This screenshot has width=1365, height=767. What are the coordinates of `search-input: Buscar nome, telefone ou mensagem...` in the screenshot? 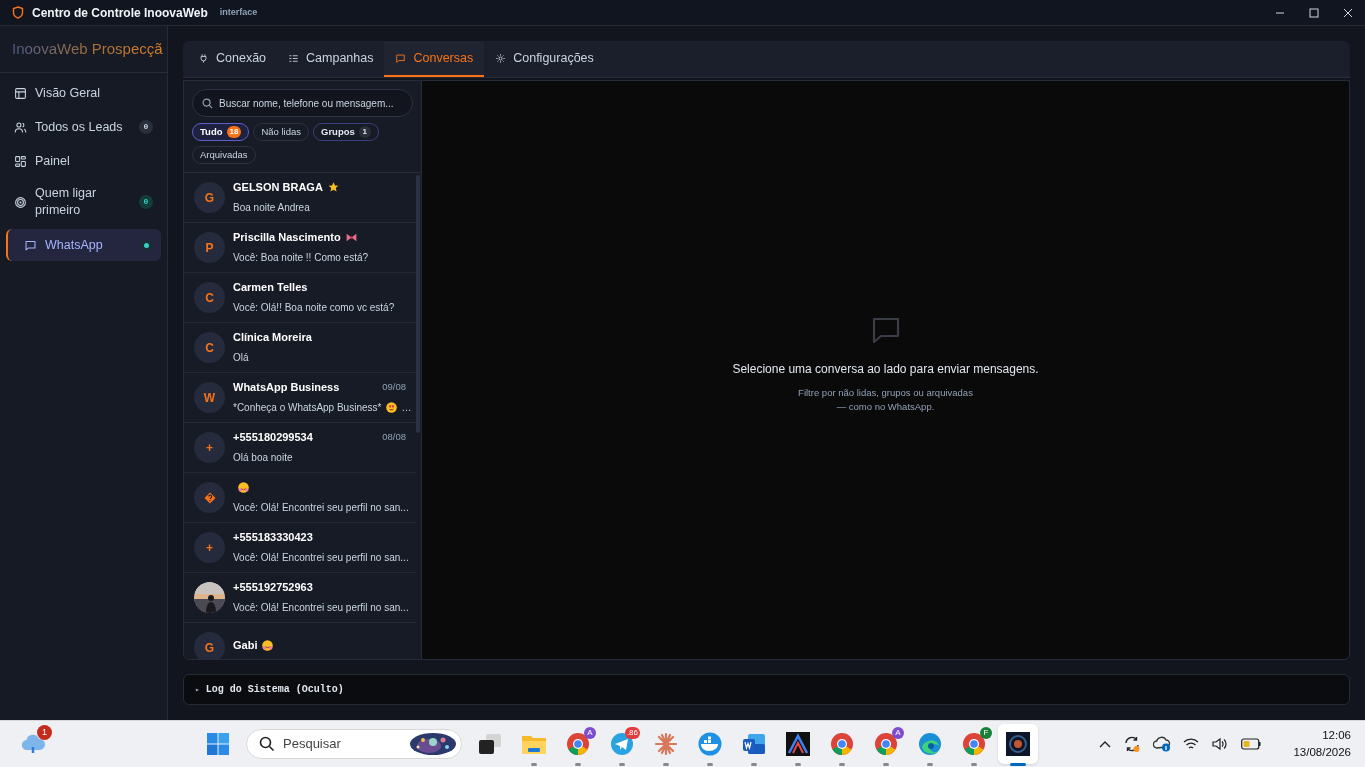 It's located at (311, 103).